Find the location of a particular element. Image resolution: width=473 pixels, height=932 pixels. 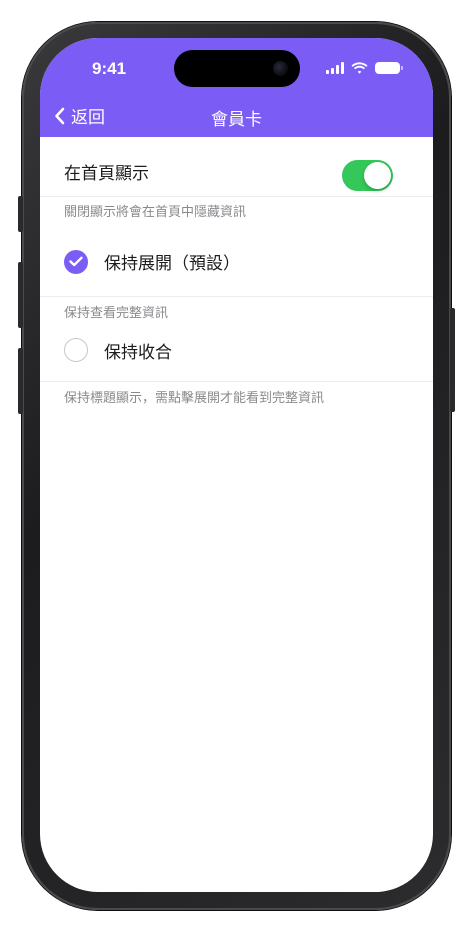

checkmark-icon is located at coordinates (76, 261).